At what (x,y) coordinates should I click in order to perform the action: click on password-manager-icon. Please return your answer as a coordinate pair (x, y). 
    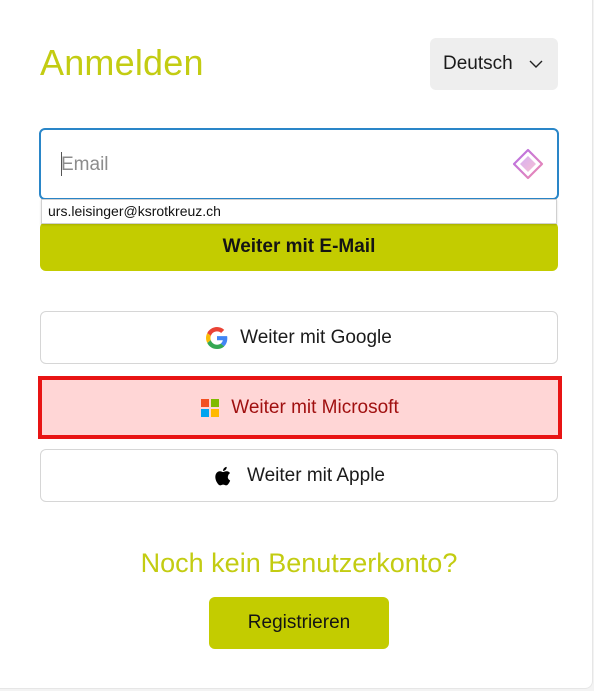
    Looking at the image, I should click on (528, 164).